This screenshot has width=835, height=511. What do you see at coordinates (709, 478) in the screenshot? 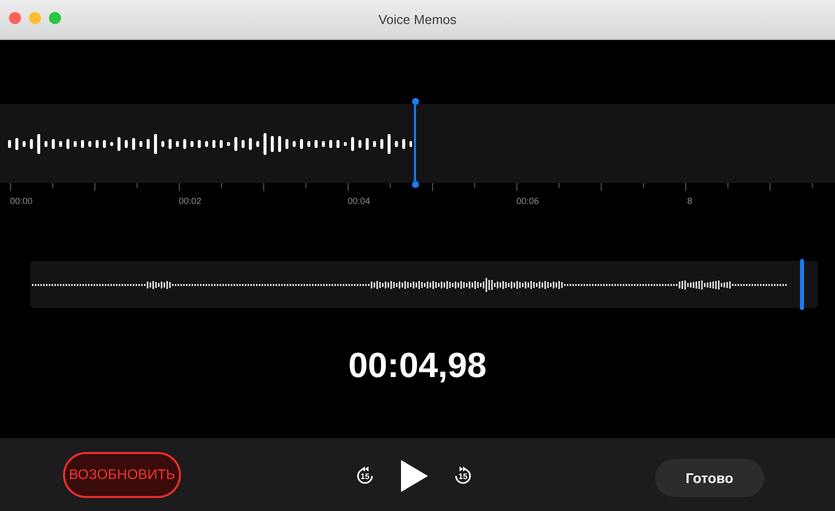
I see `done-button: Готово` at bounding box center [709, 478].